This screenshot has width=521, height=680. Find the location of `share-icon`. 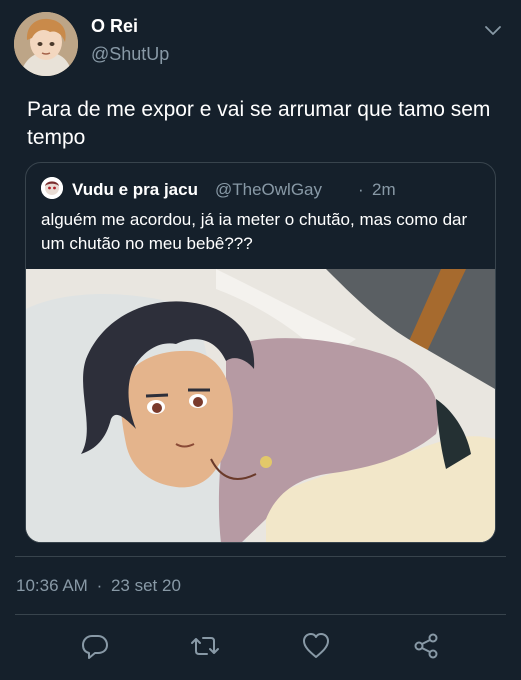

share-icon is located at coordinates (426, 646).